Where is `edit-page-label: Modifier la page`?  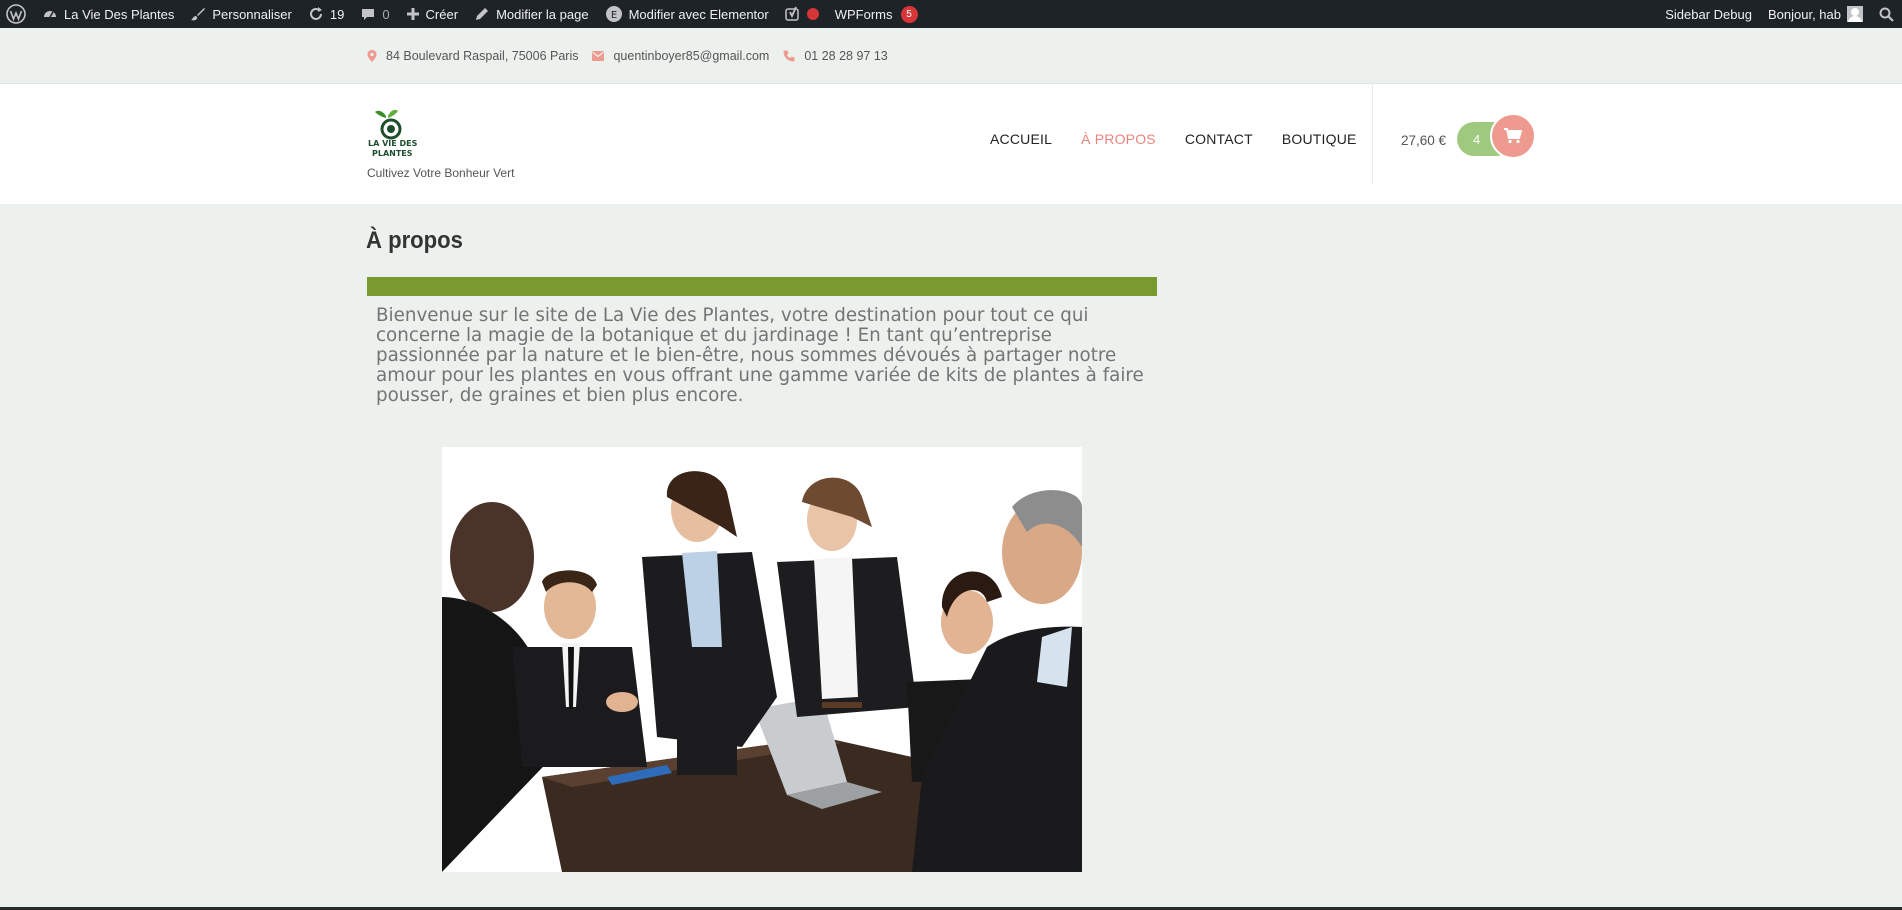 edit-page-label: Modifier la page is located at coordinates (542, 14).